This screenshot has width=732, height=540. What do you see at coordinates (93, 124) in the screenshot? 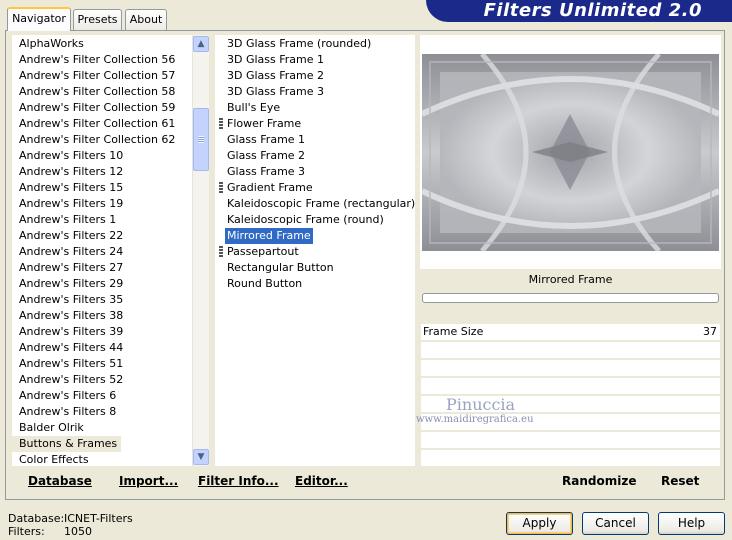
I see `category-item: Andrew's Filter Collection 61` at bounding box center [93, 124].